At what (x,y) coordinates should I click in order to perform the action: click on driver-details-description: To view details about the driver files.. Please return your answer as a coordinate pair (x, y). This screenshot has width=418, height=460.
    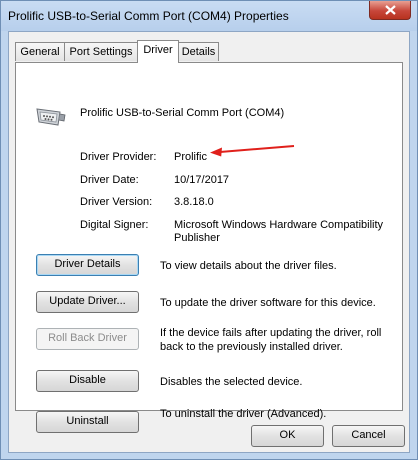
    Looking at the image, I should click on (248, 266).